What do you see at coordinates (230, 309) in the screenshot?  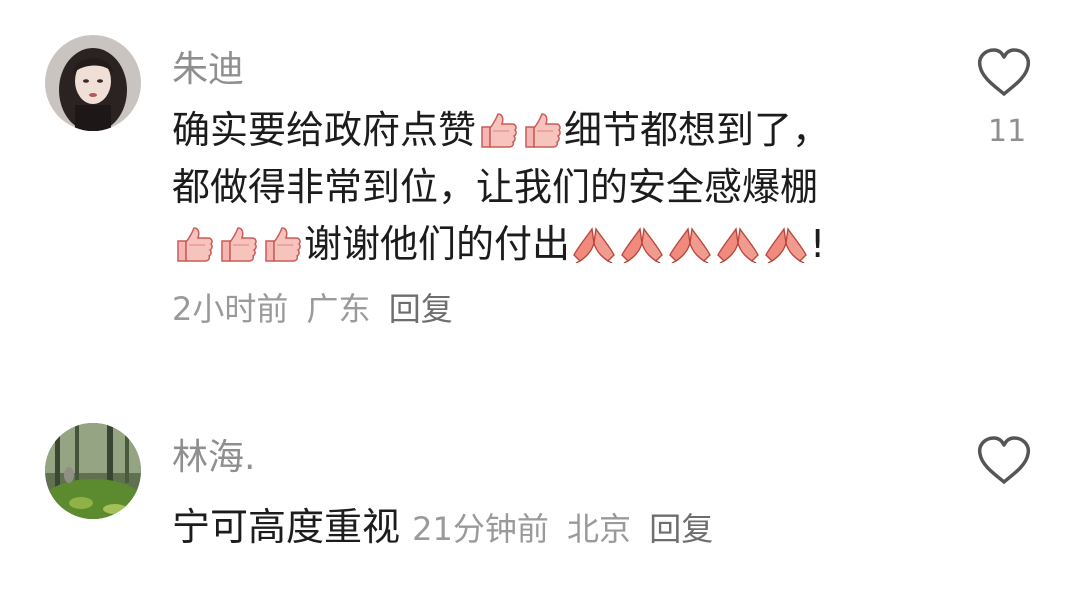 I see `comment-time: 2小时前` at bounding box center [230, 309].